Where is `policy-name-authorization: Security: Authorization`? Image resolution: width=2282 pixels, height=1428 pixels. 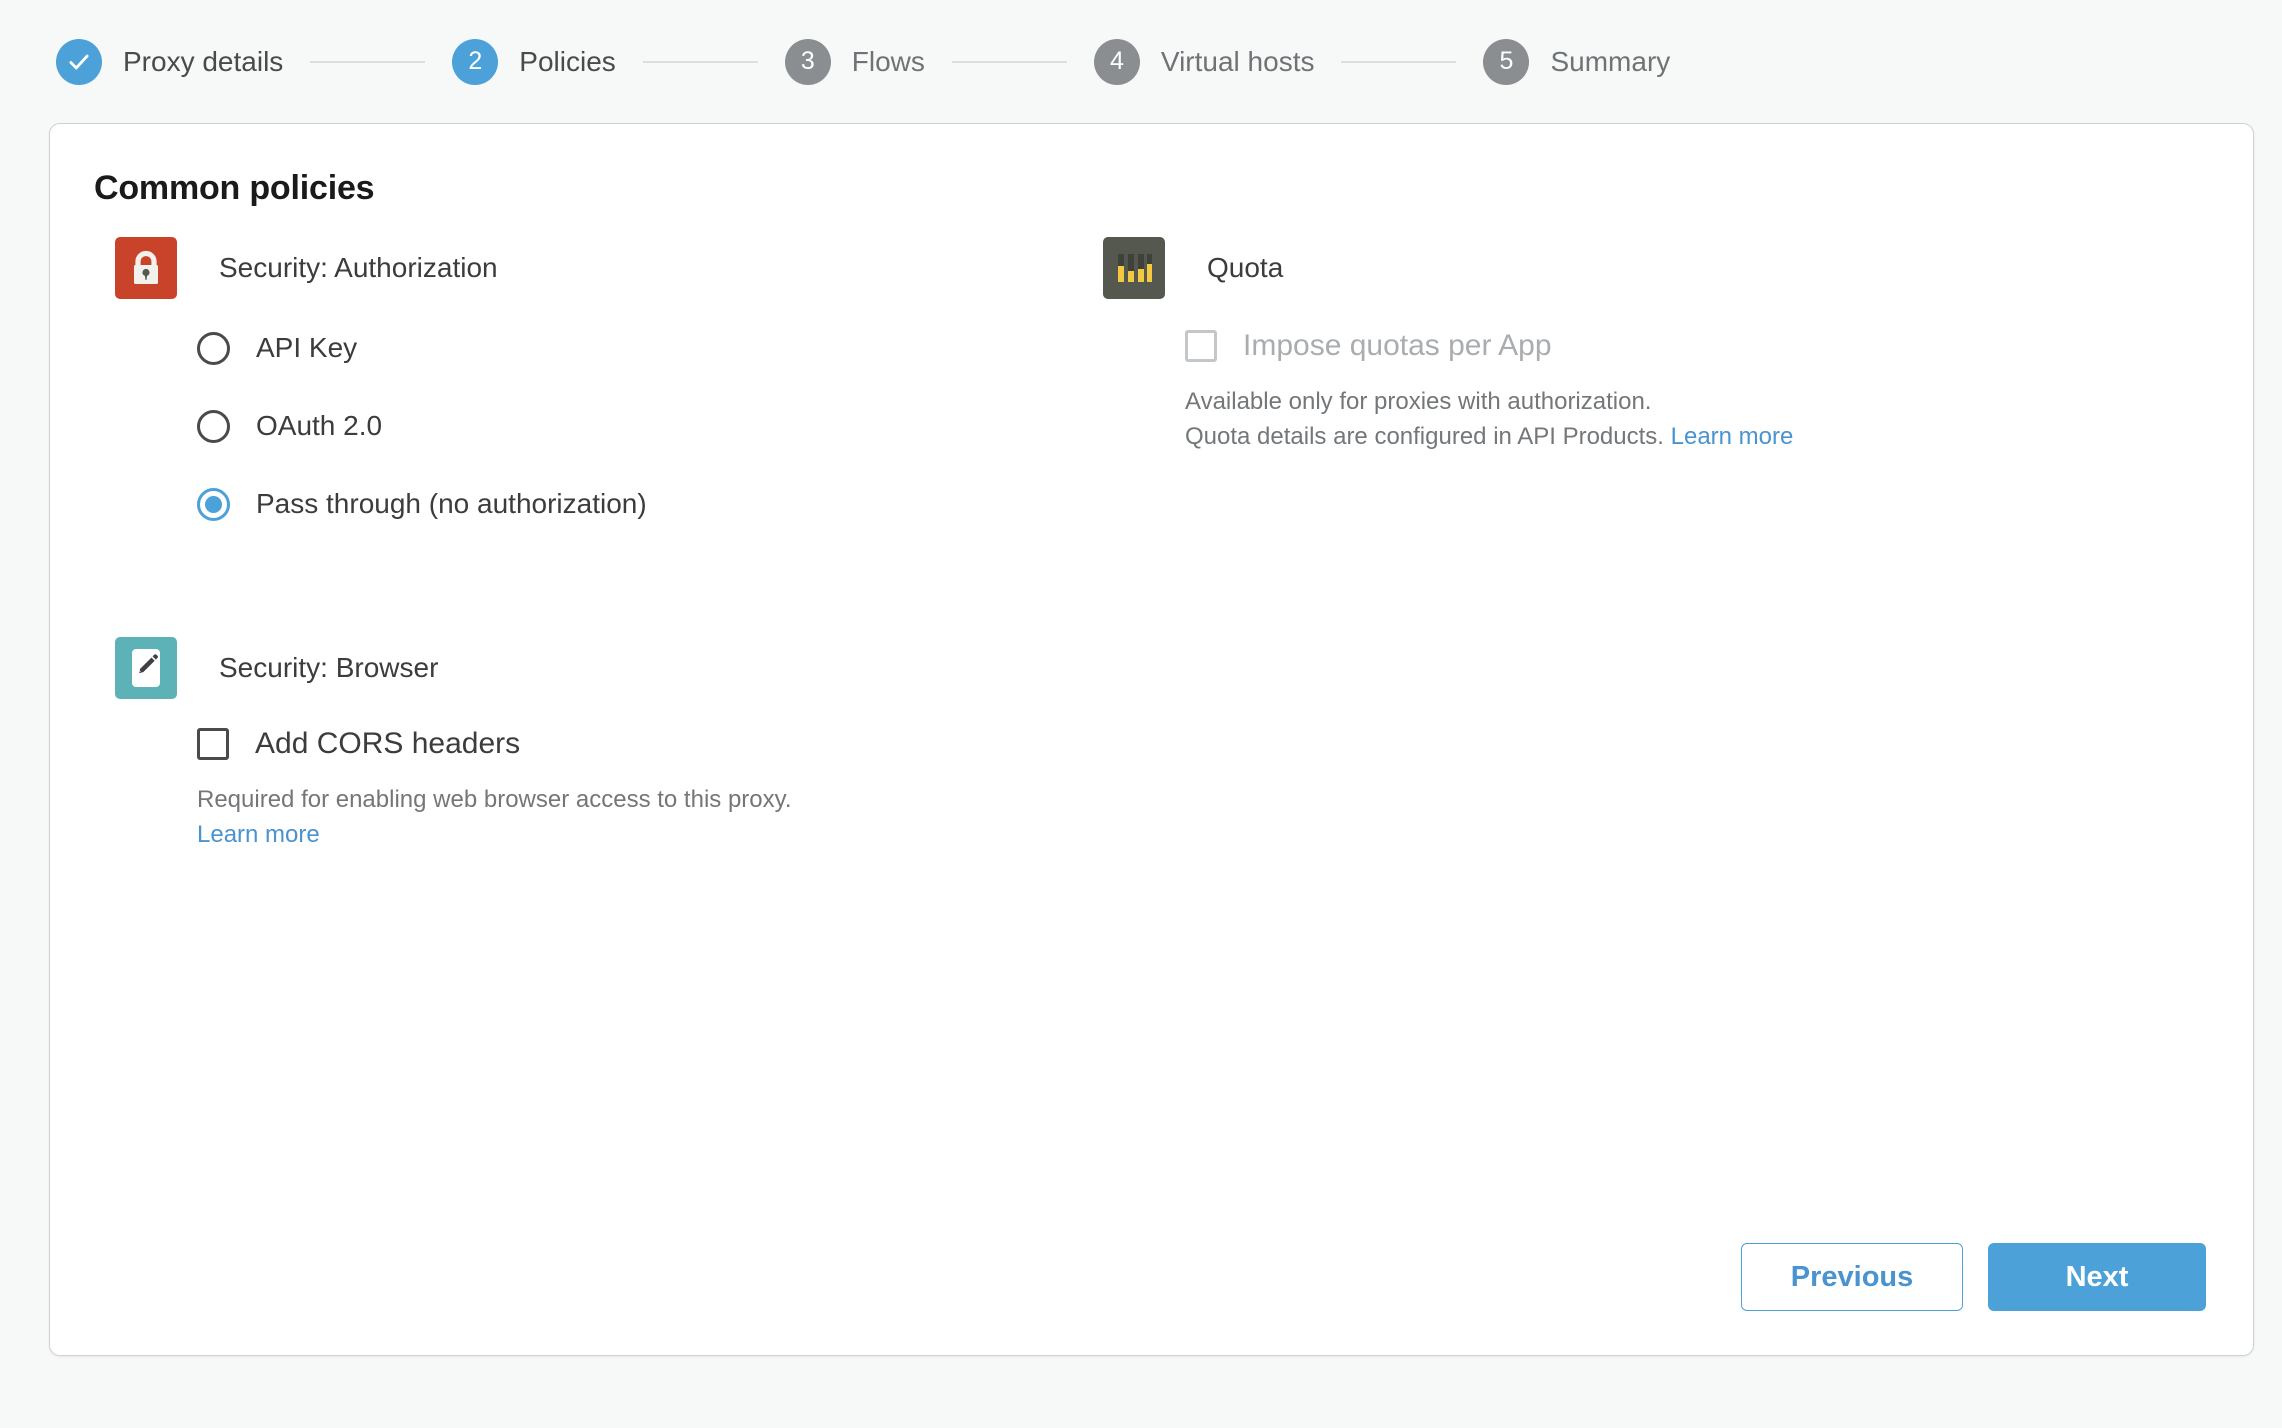
policy-name-authorization: Security: Authorization is located at coordinates (358, 267).